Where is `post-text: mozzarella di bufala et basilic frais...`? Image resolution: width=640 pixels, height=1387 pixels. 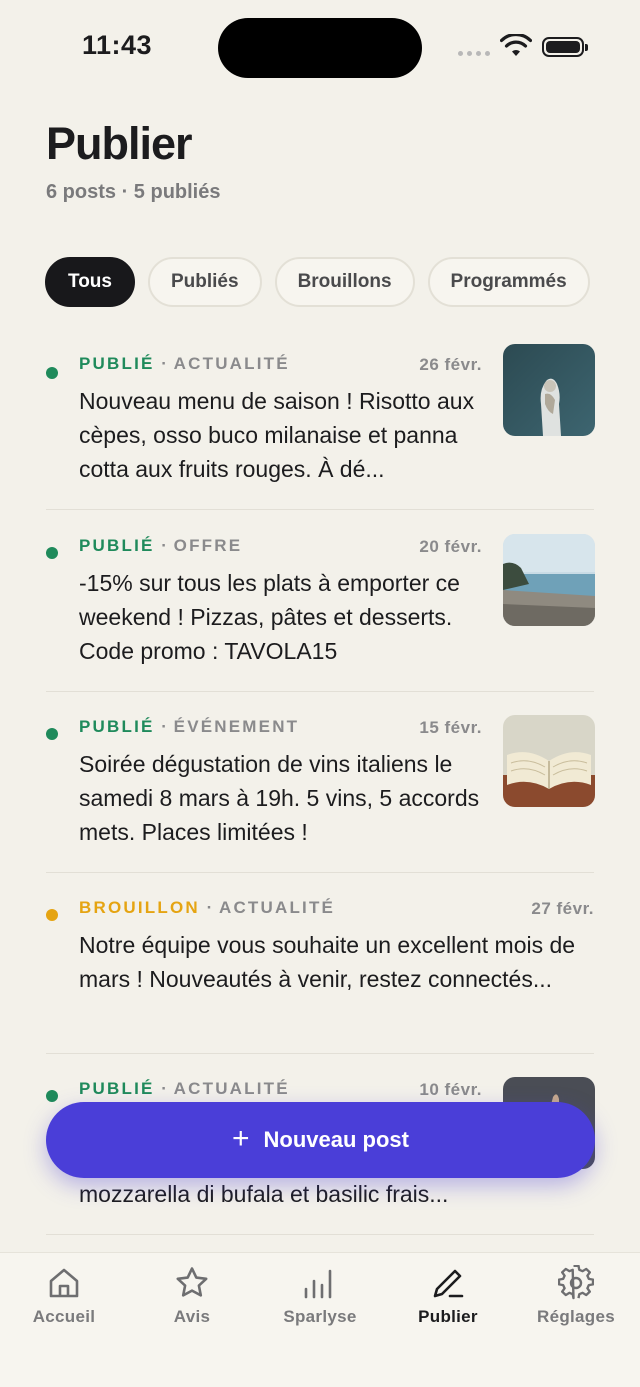
post-text: mozzarella di bufala et basilic frais... is located at coordinates (264, 1194).